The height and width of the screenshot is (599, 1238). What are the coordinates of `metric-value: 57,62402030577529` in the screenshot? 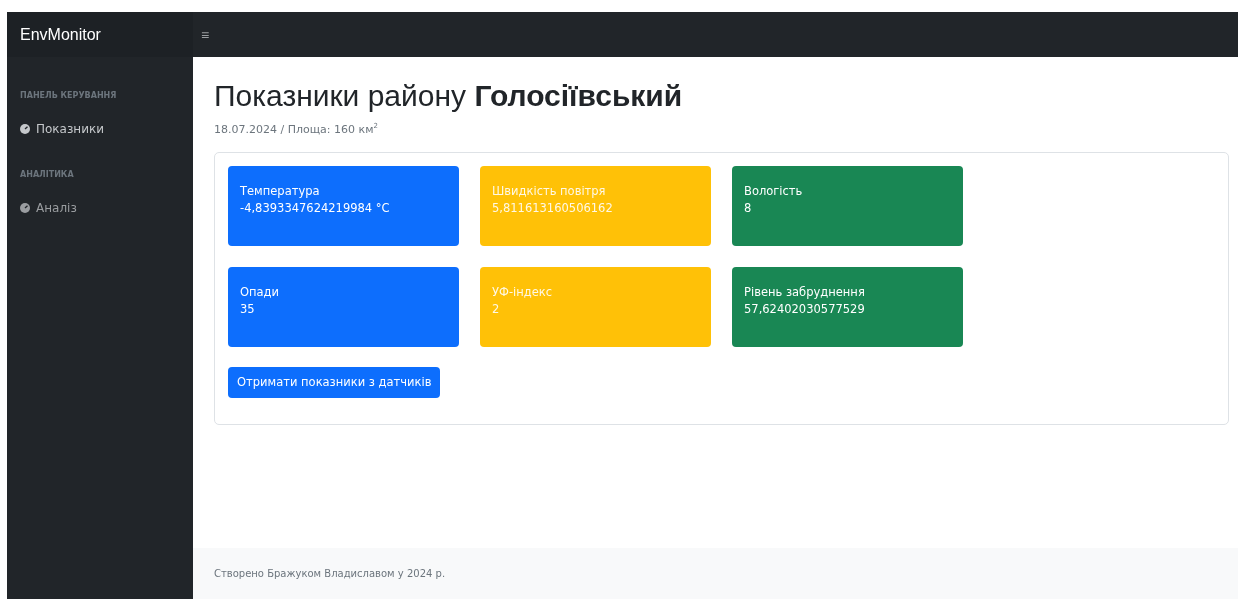 It's located at (804, 309).